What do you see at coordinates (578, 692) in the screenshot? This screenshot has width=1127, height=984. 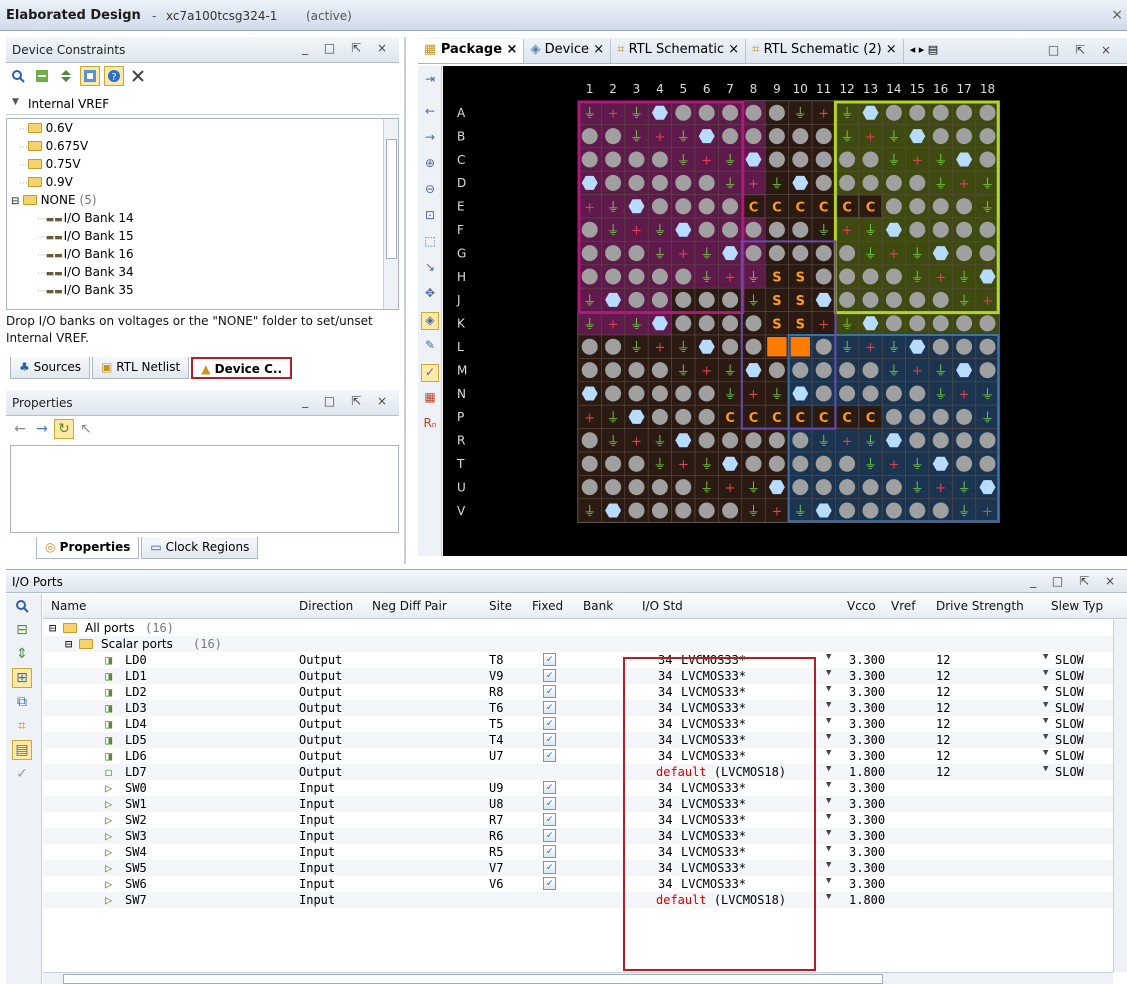 I see `table-row: ◨ LD2 Output R8 34 3.300 12 SLOW ✓ LVCMOS33* ▼ ▼` at bounding box center [578, 692].